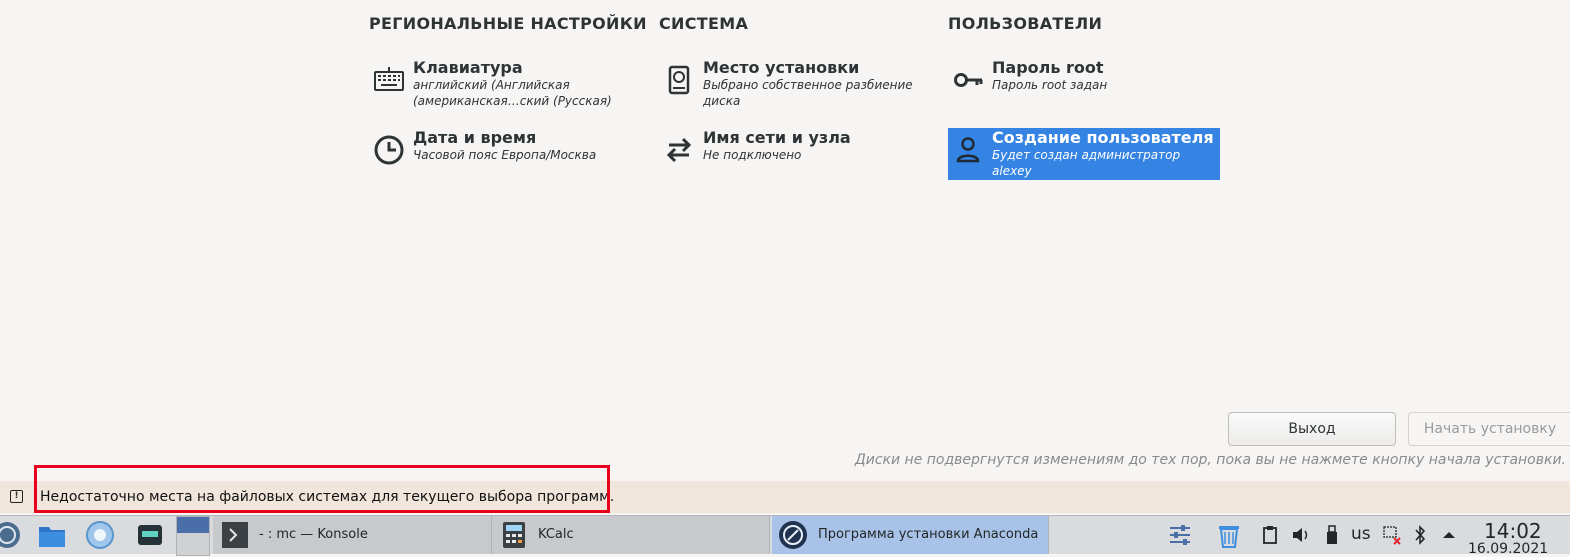 Image resolution: width=1570 pixels, height=557 pixels. What do you see at coordinates (1332, 535) in the screenshot?
I see `usb-device-icon` at bounding box center [1332, 535].